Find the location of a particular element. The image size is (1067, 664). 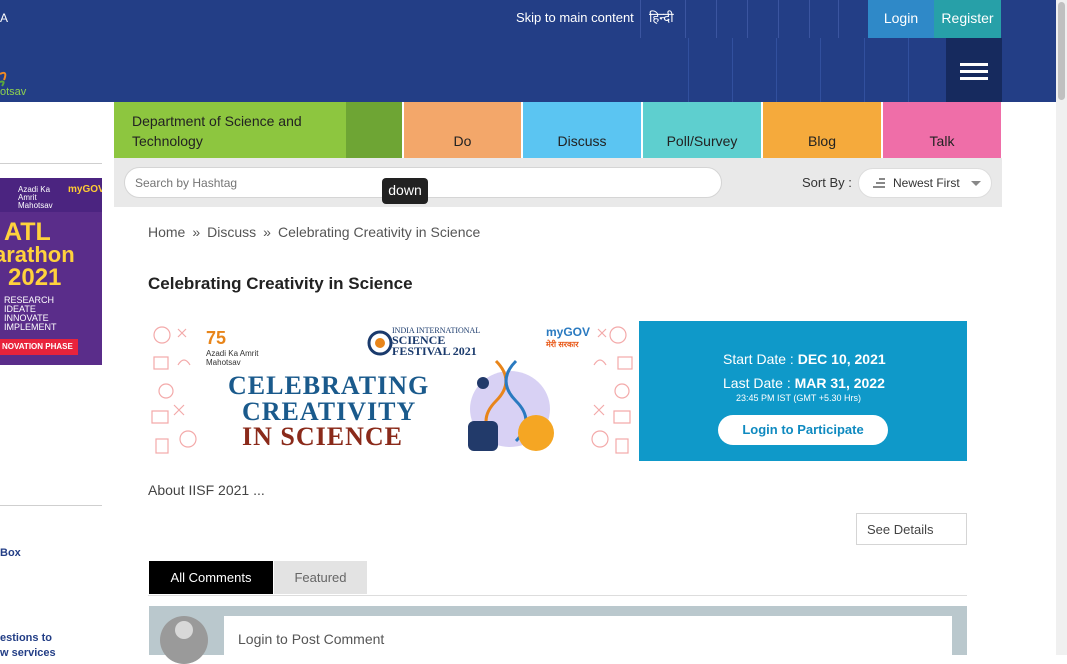

accessibility-icon is located at coordinates (700, 19).